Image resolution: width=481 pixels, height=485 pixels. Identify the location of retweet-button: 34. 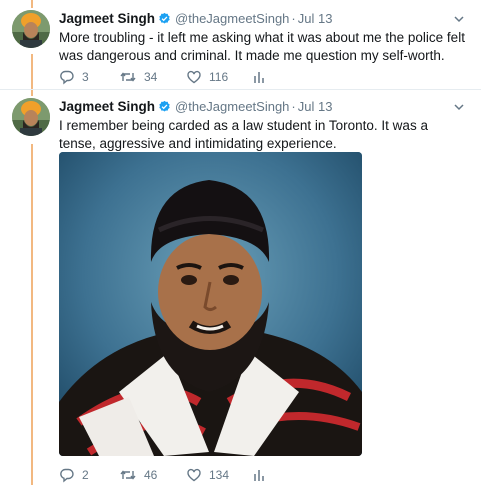
(138, 77).